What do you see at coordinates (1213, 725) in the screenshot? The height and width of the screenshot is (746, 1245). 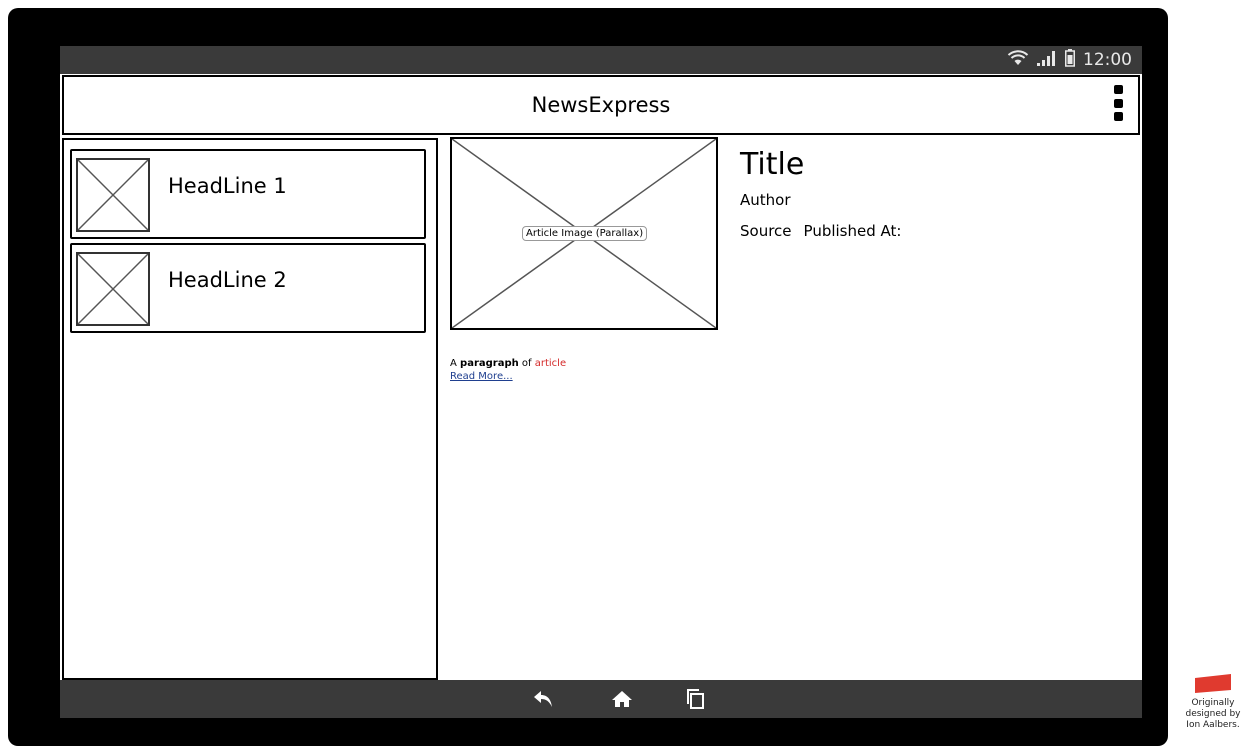 I see `credit-line: Ion Aalbers.` at bounding box center [1213, 725].